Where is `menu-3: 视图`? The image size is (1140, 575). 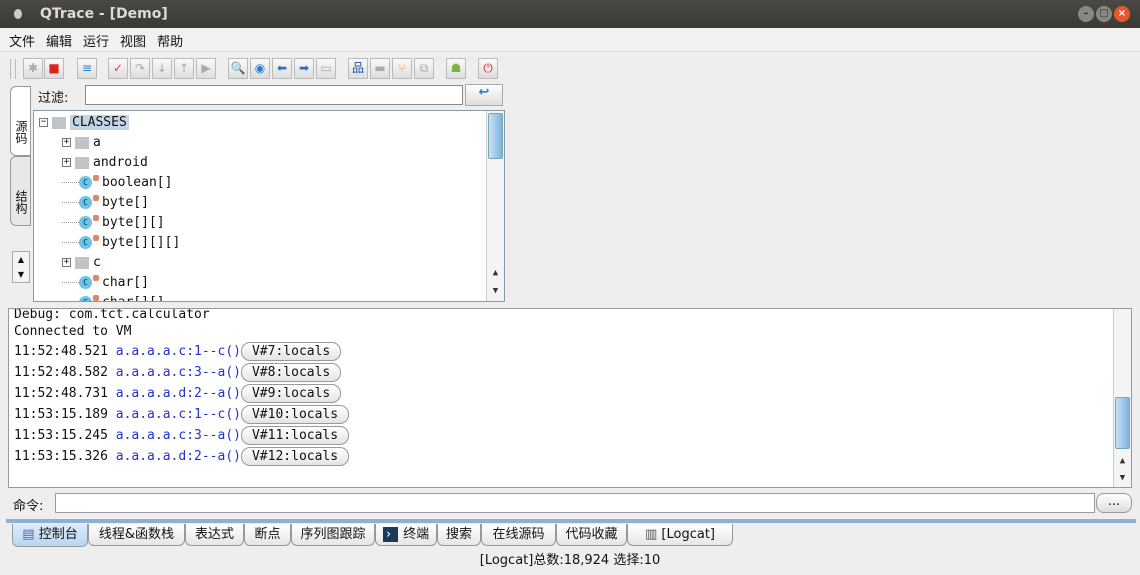 menu-3: 视图 is located at coordinates (128, 39).